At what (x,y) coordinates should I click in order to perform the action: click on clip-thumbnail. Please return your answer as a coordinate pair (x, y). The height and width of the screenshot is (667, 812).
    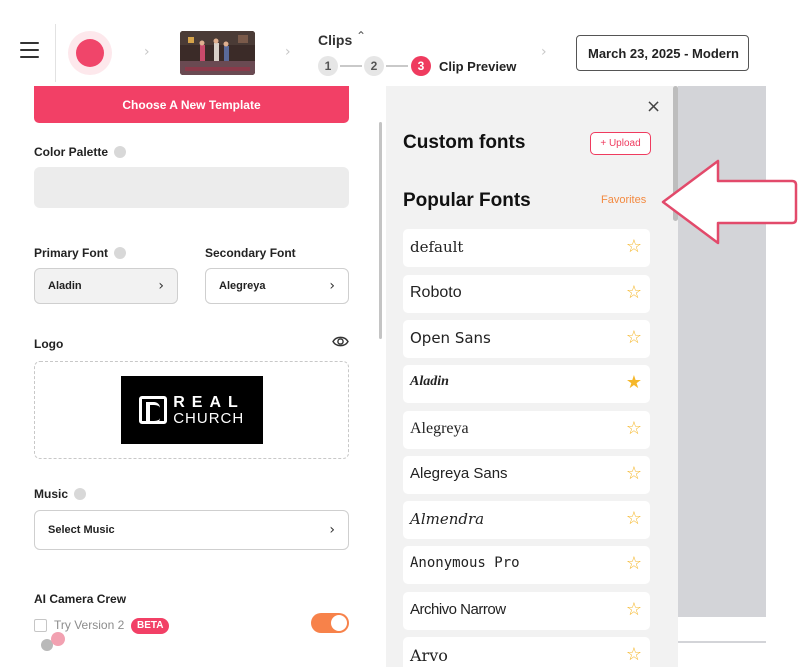
    Looking at the image, I should click on (217, 53).